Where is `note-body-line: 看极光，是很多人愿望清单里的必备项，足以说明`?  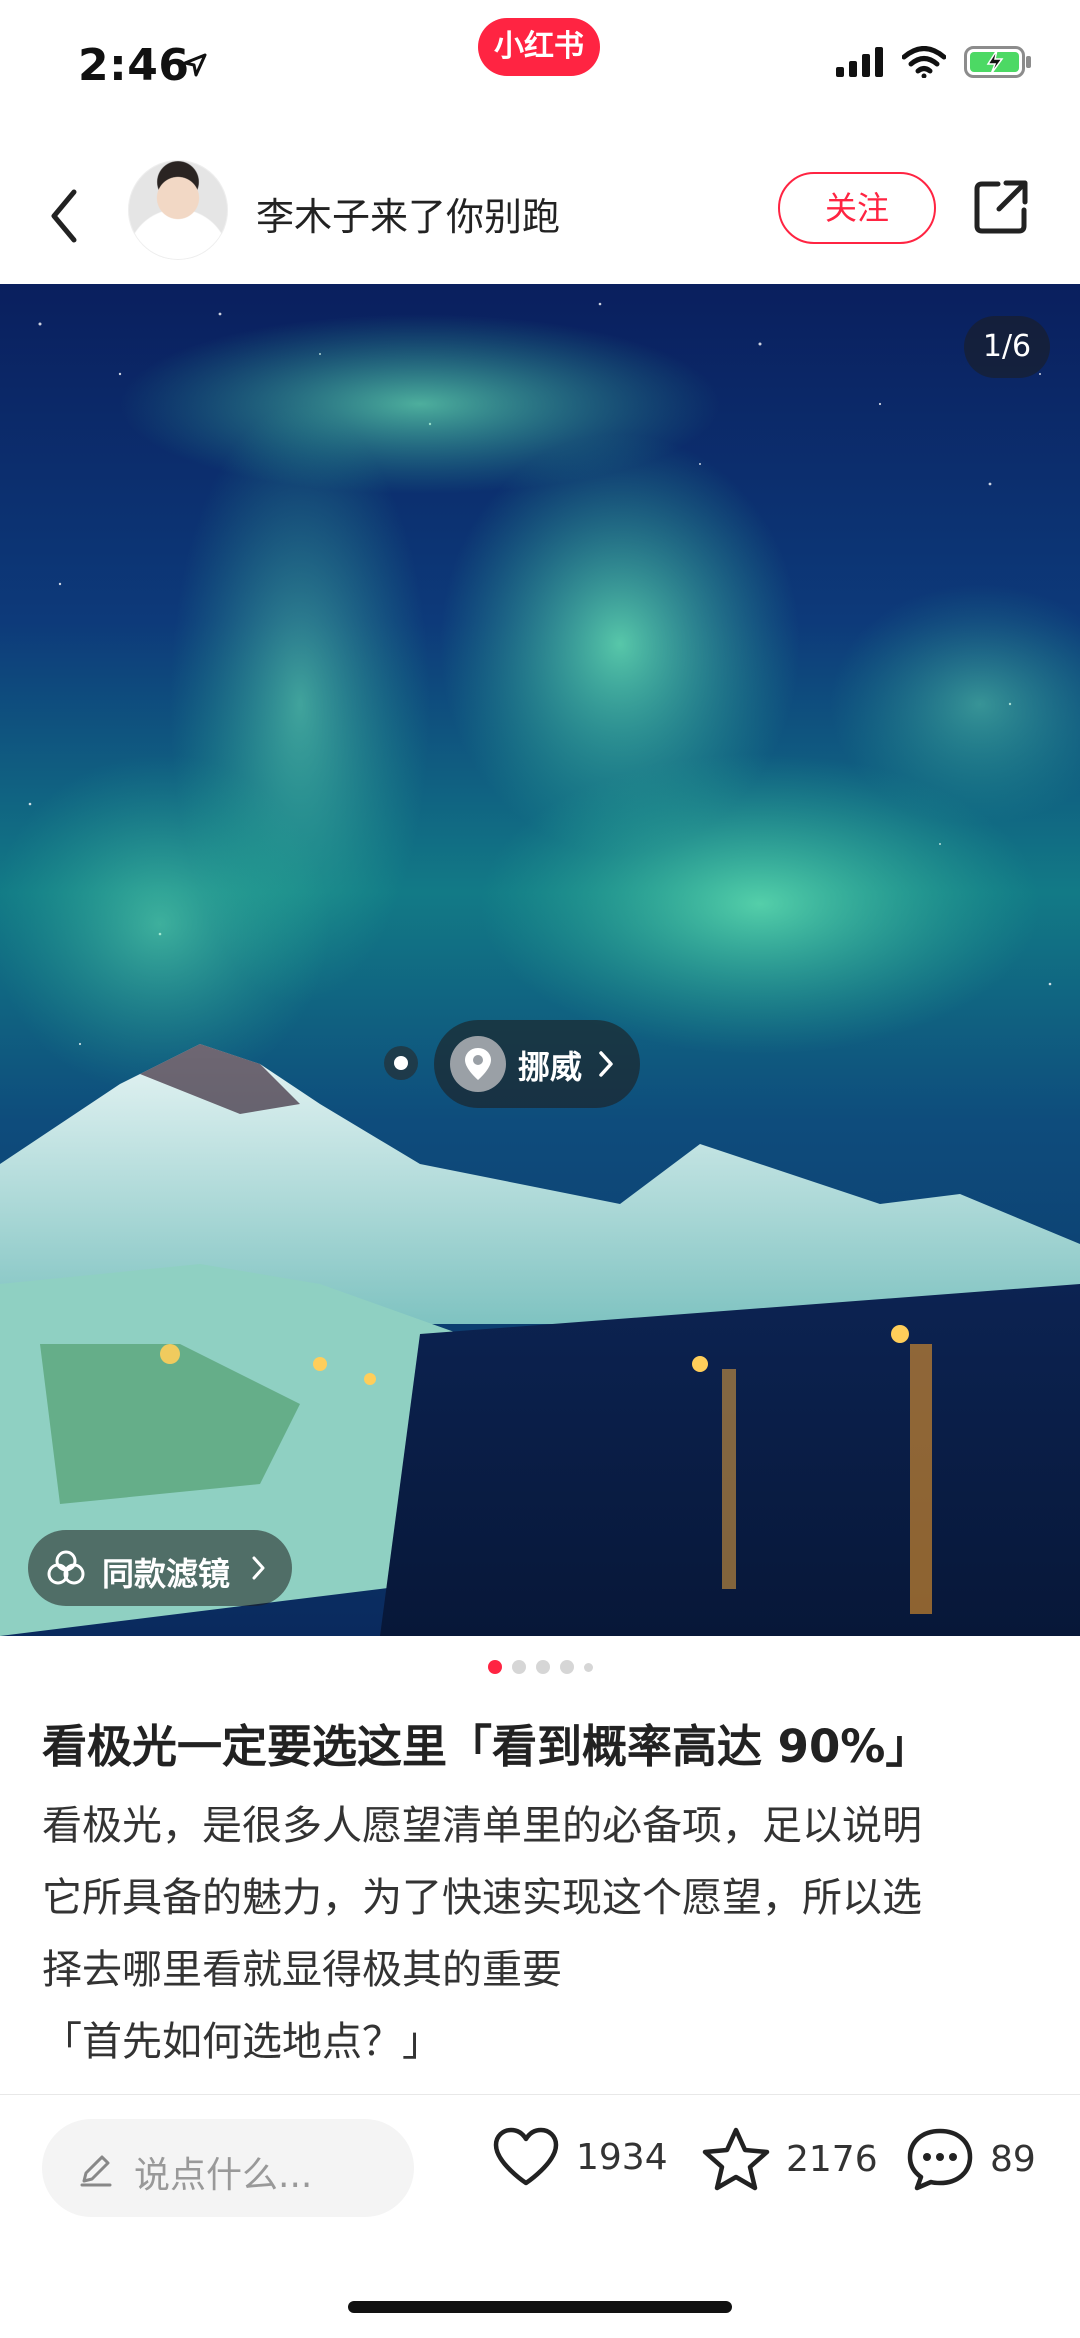
note-body-line: 看极光，是很多人愿望清单里的必备项，足以说明 is located at coordinates (482, 1826).